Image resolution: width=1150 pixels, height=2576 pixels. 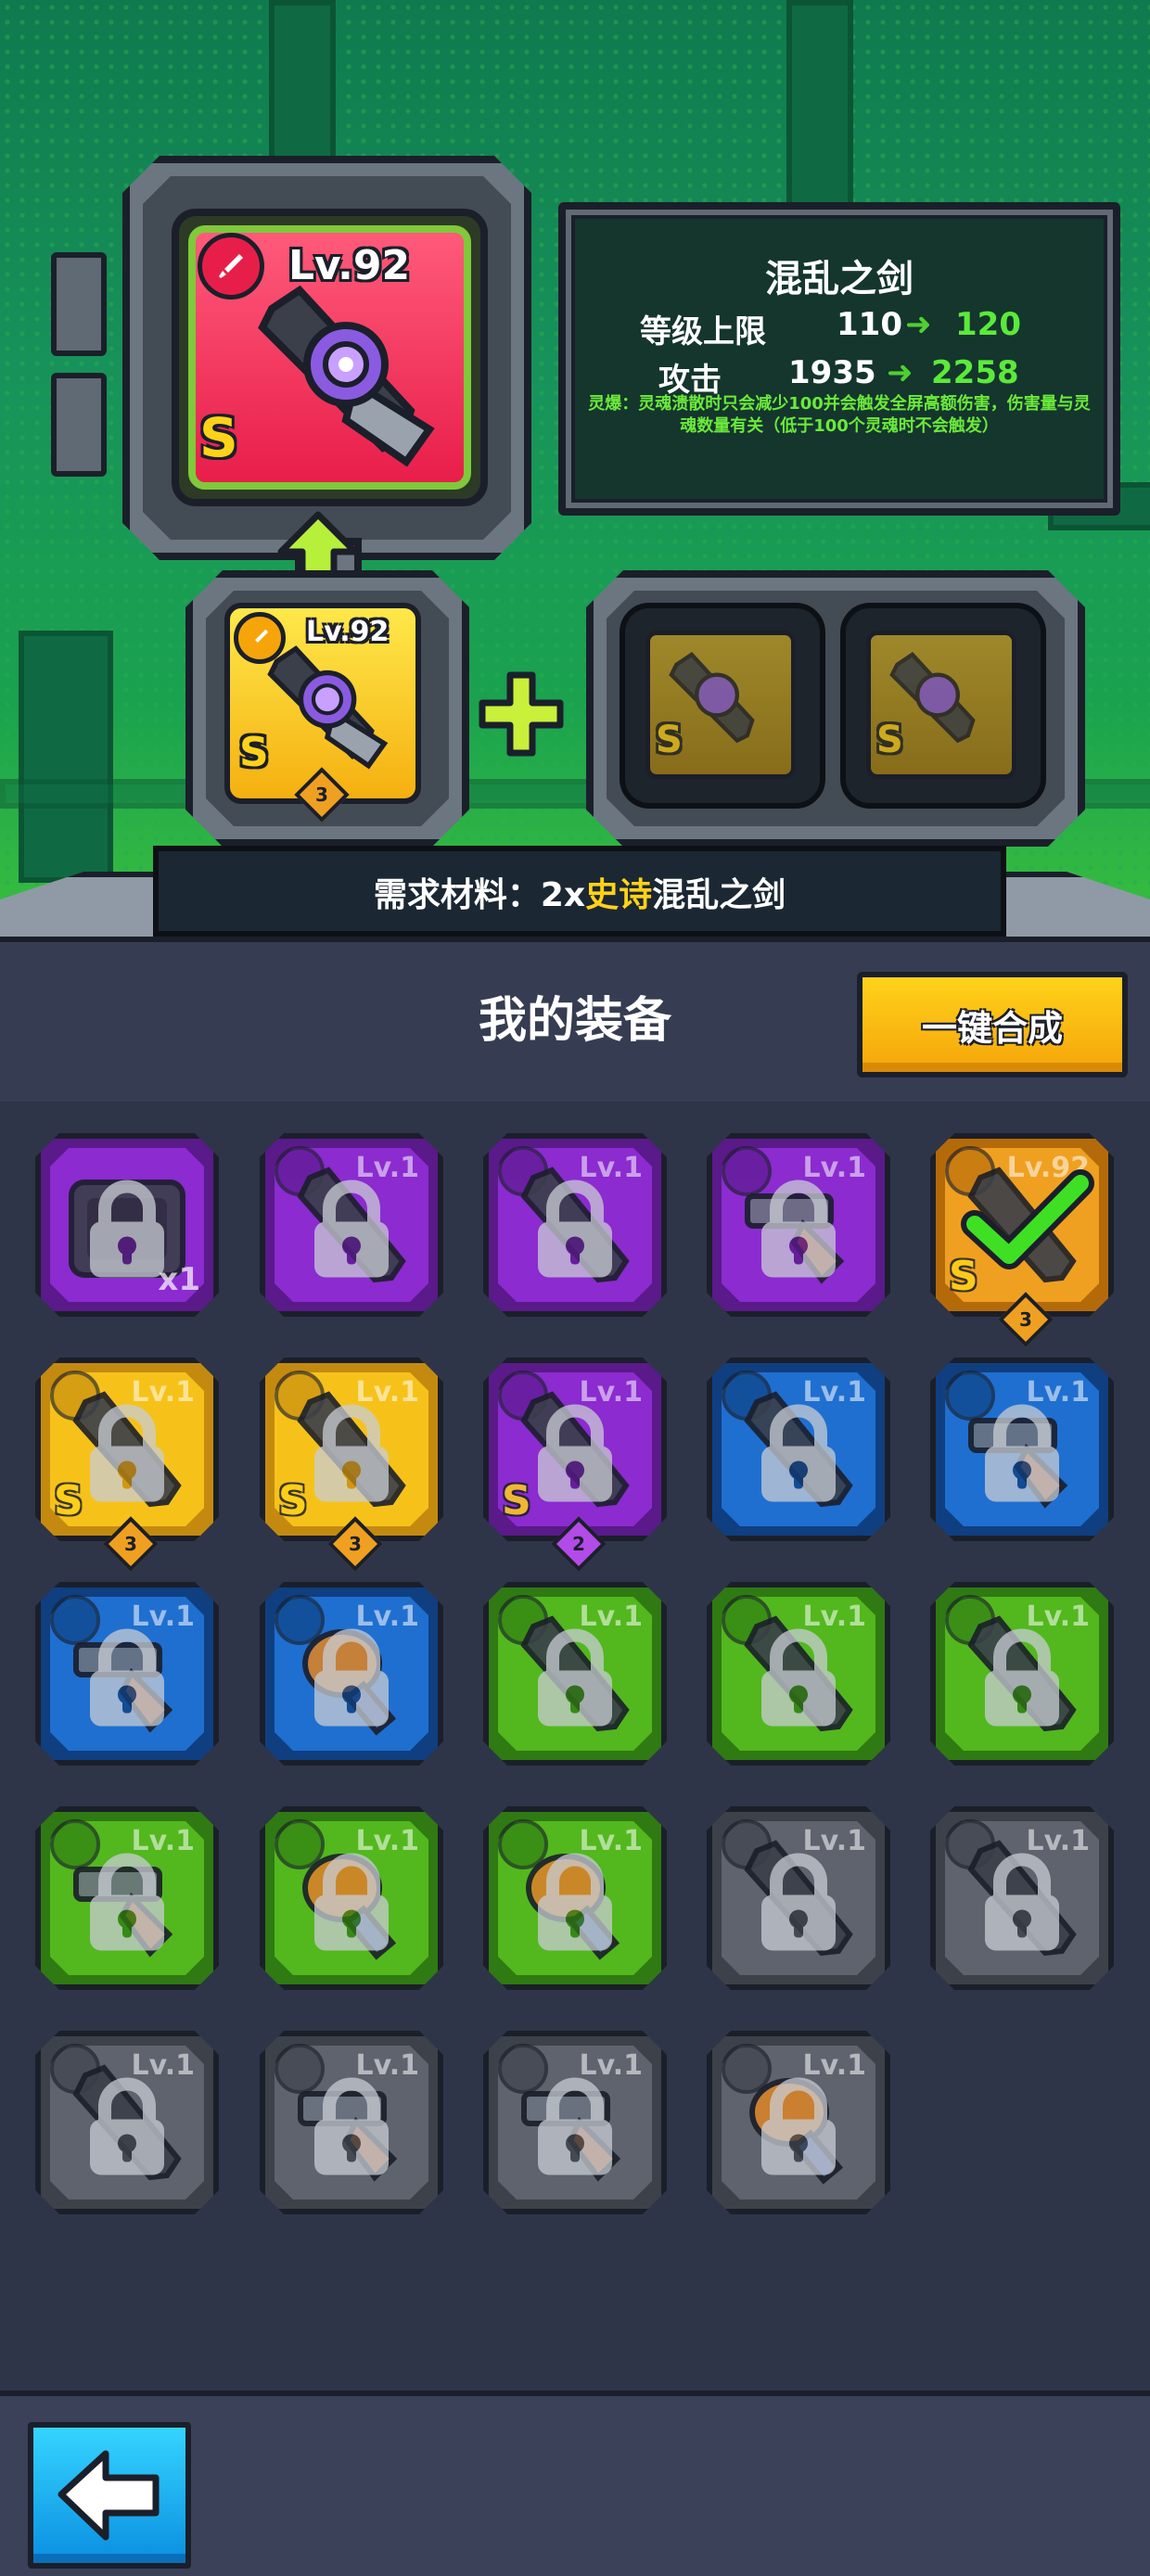 I want to click on weapon-name: 混乱之剑, so click(x=839, y=279).